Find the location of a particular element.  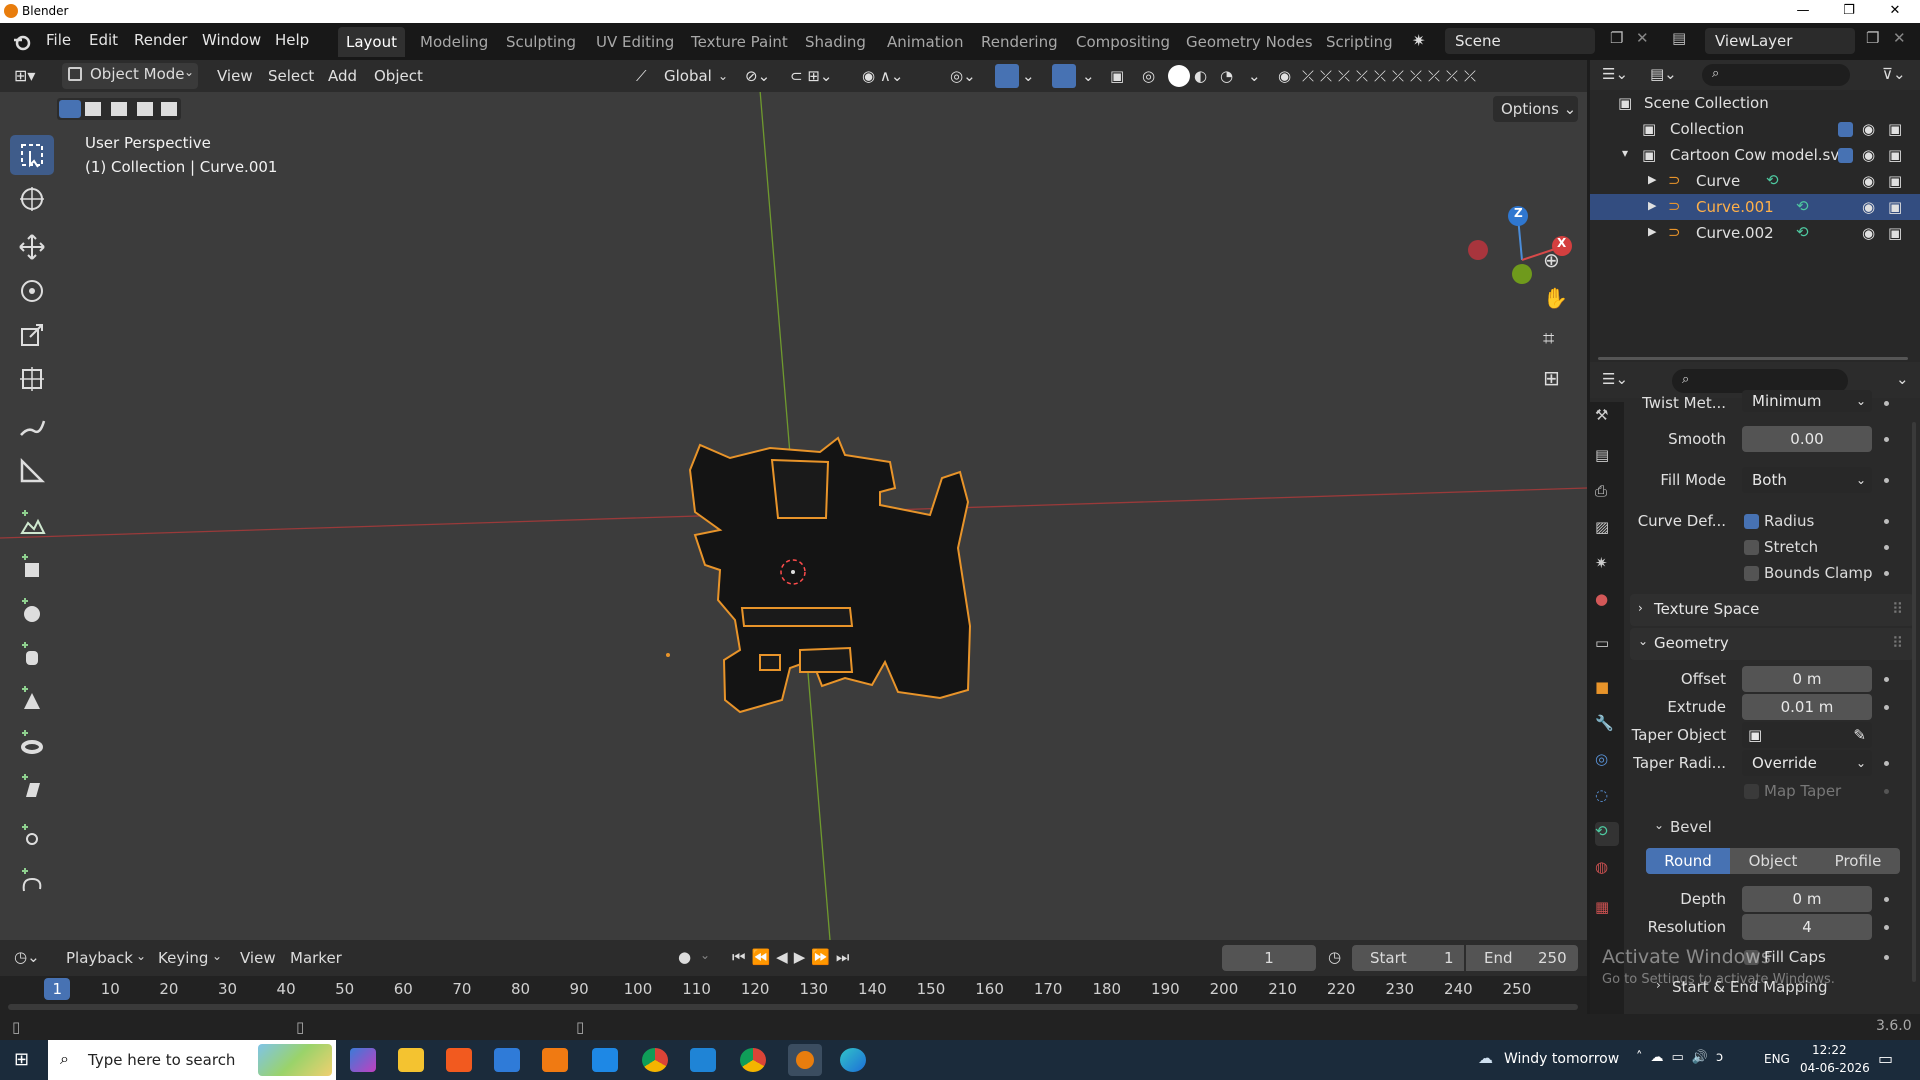

display-mode-icon: ▤⌄ is located at coordinates (1663, 74).